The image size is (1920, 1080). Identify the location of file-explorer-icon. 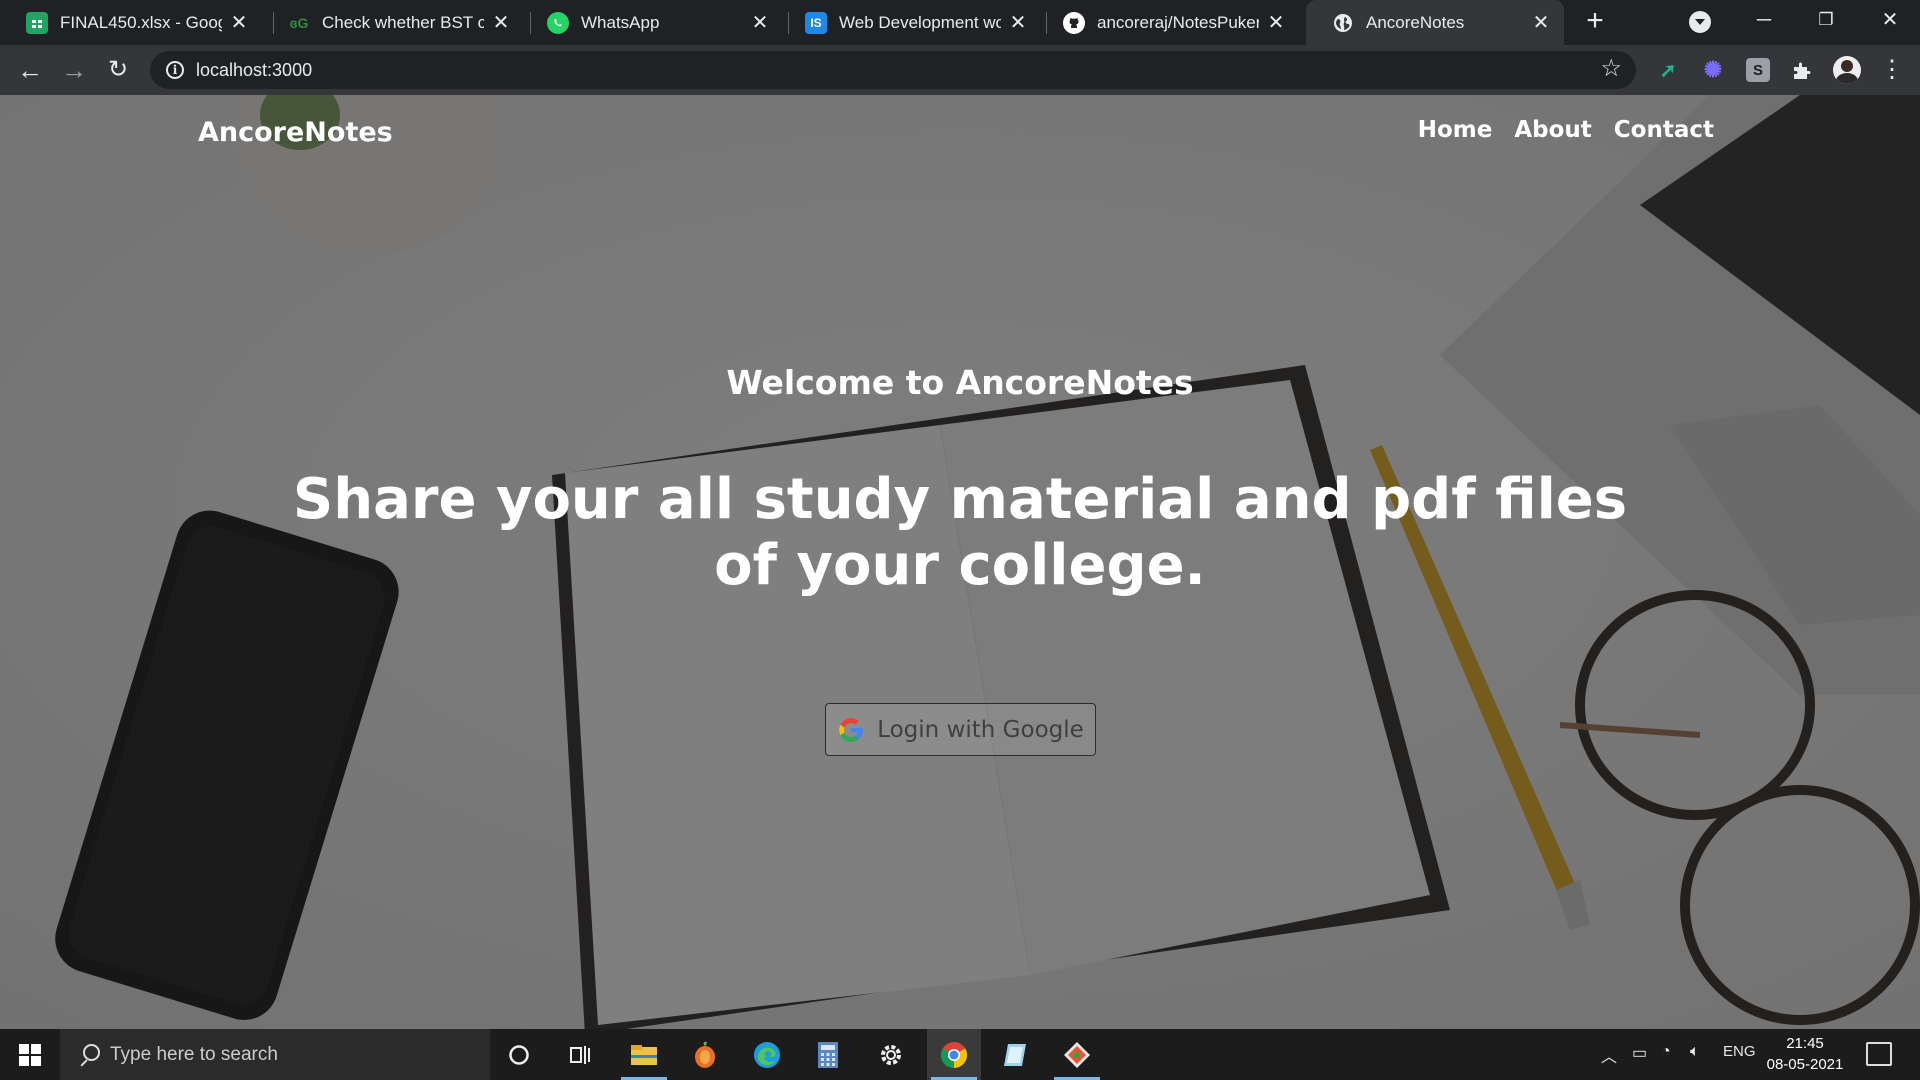
(644, 1054).